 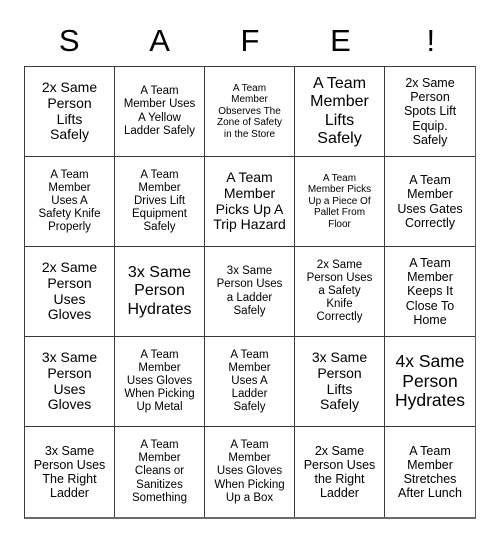 I want to click on bingo-cell-r4c4: 3x Same Person Lifts Safely, so click(x=340, y=382).